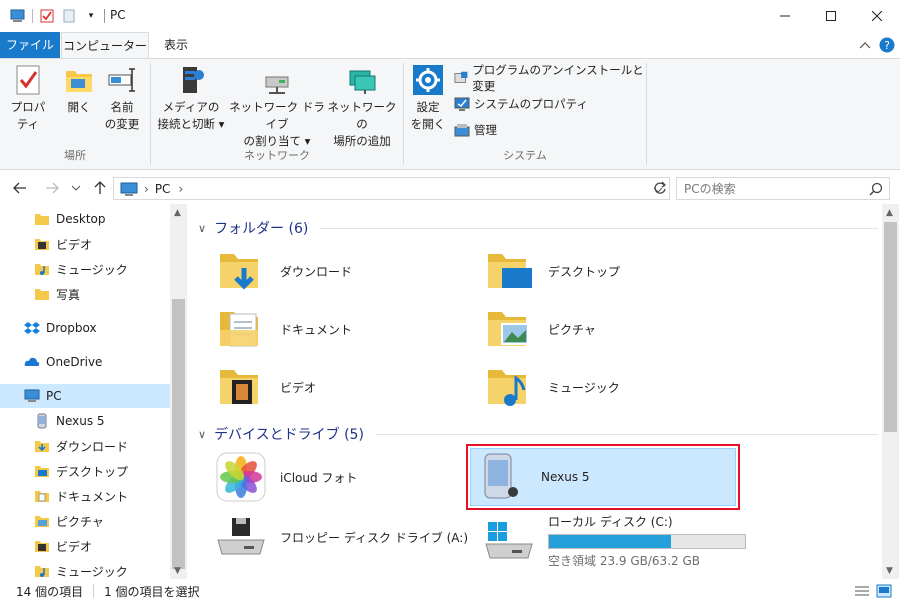 The image size is (900, 603). What do you see at coordinates (74, 362) in the screenshot?
I see `nav-item-label: OneDrive` at bounding box center [74, 362].